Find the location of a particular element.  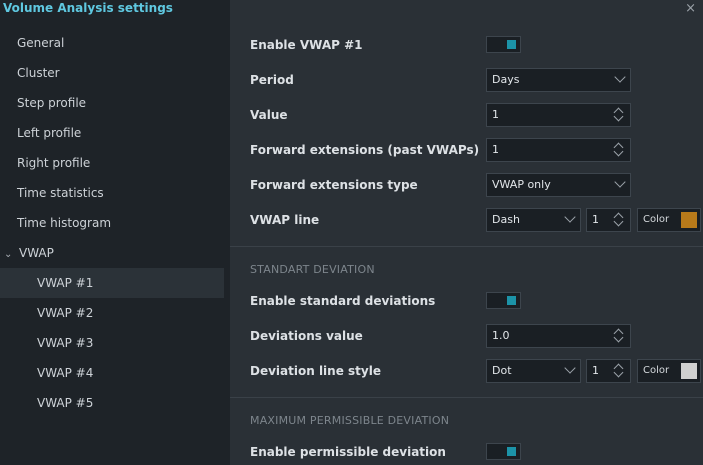

sidebar-item-time-statistics: Time statistics is located at coordinates (115, 193).